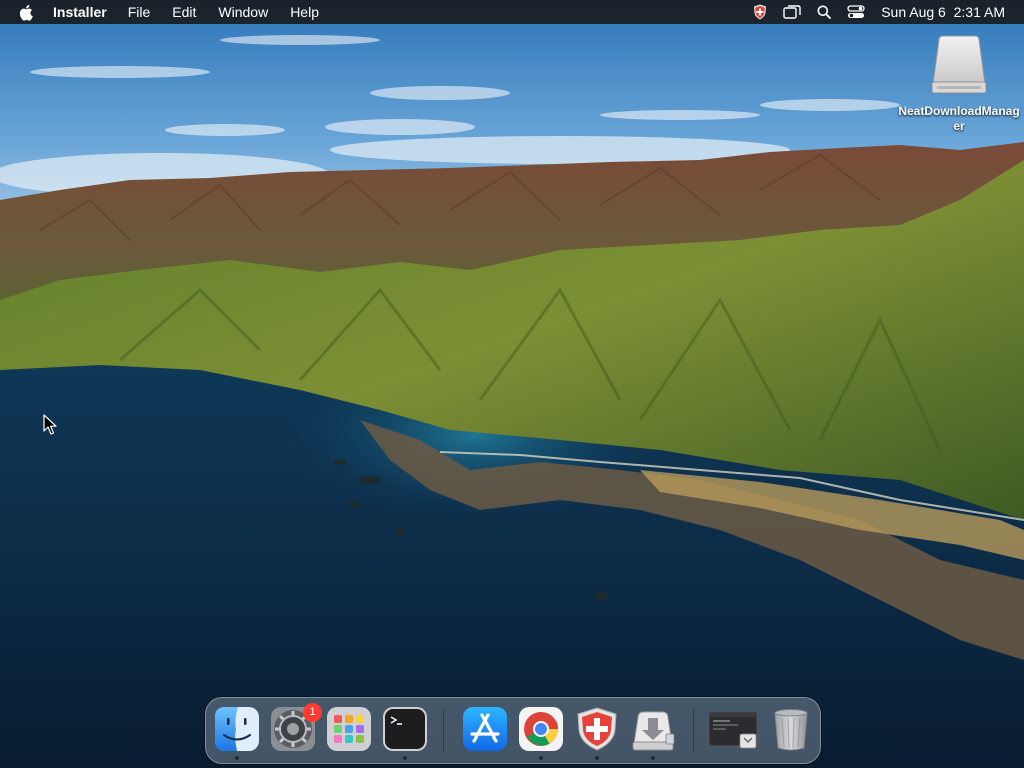 Image resolution: width=1024 pixels, height=768 pixels. What do you see at coordinates (50, 424) in the screenshot?
I see `mouse-pointer-icon` at bounding box center [50, 424].